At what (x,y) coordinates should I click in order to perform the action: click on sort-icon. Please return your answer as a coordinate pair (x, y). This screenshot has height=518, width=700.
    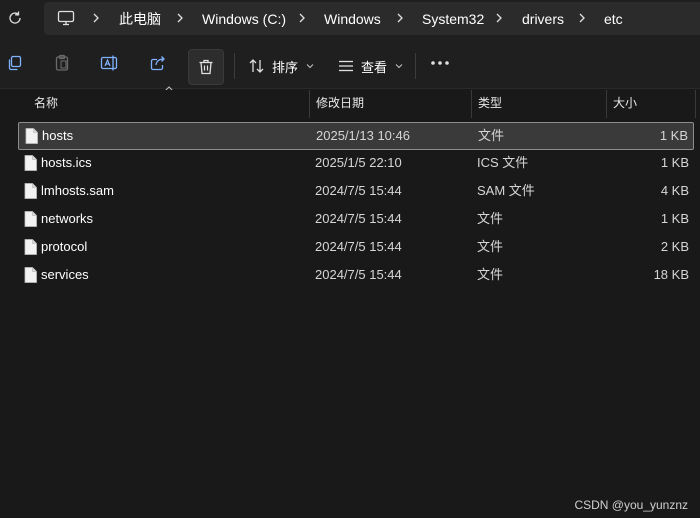
    Looking at the image, I should click on (256, 66).